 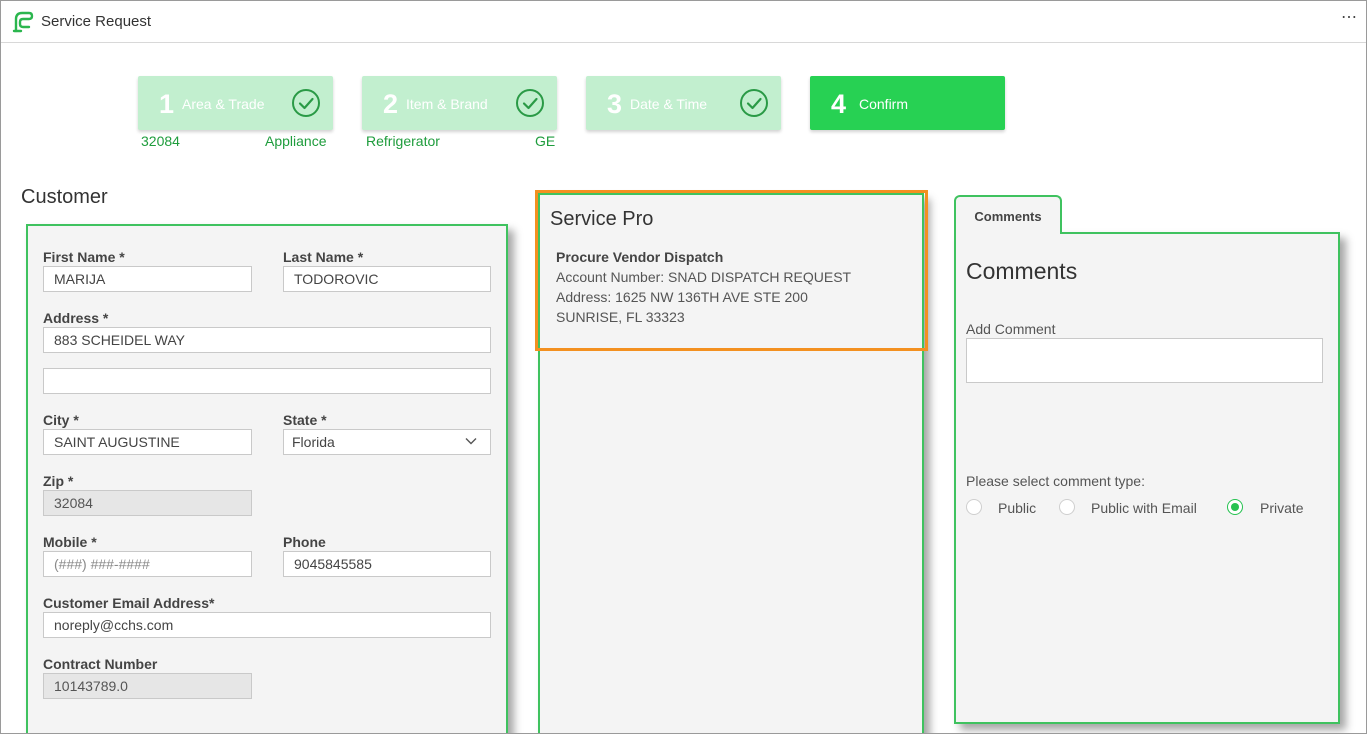 What do you see at coordinates (1282, 508) in the screenshot?
I see `radio-private-label: Private` at bounding box center [1282, 508].